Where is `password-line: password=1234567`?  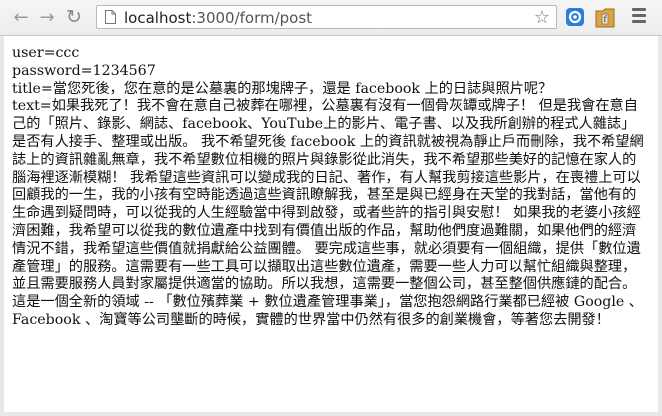
password-line: password=1234567 is located at coordinates (84, 70).